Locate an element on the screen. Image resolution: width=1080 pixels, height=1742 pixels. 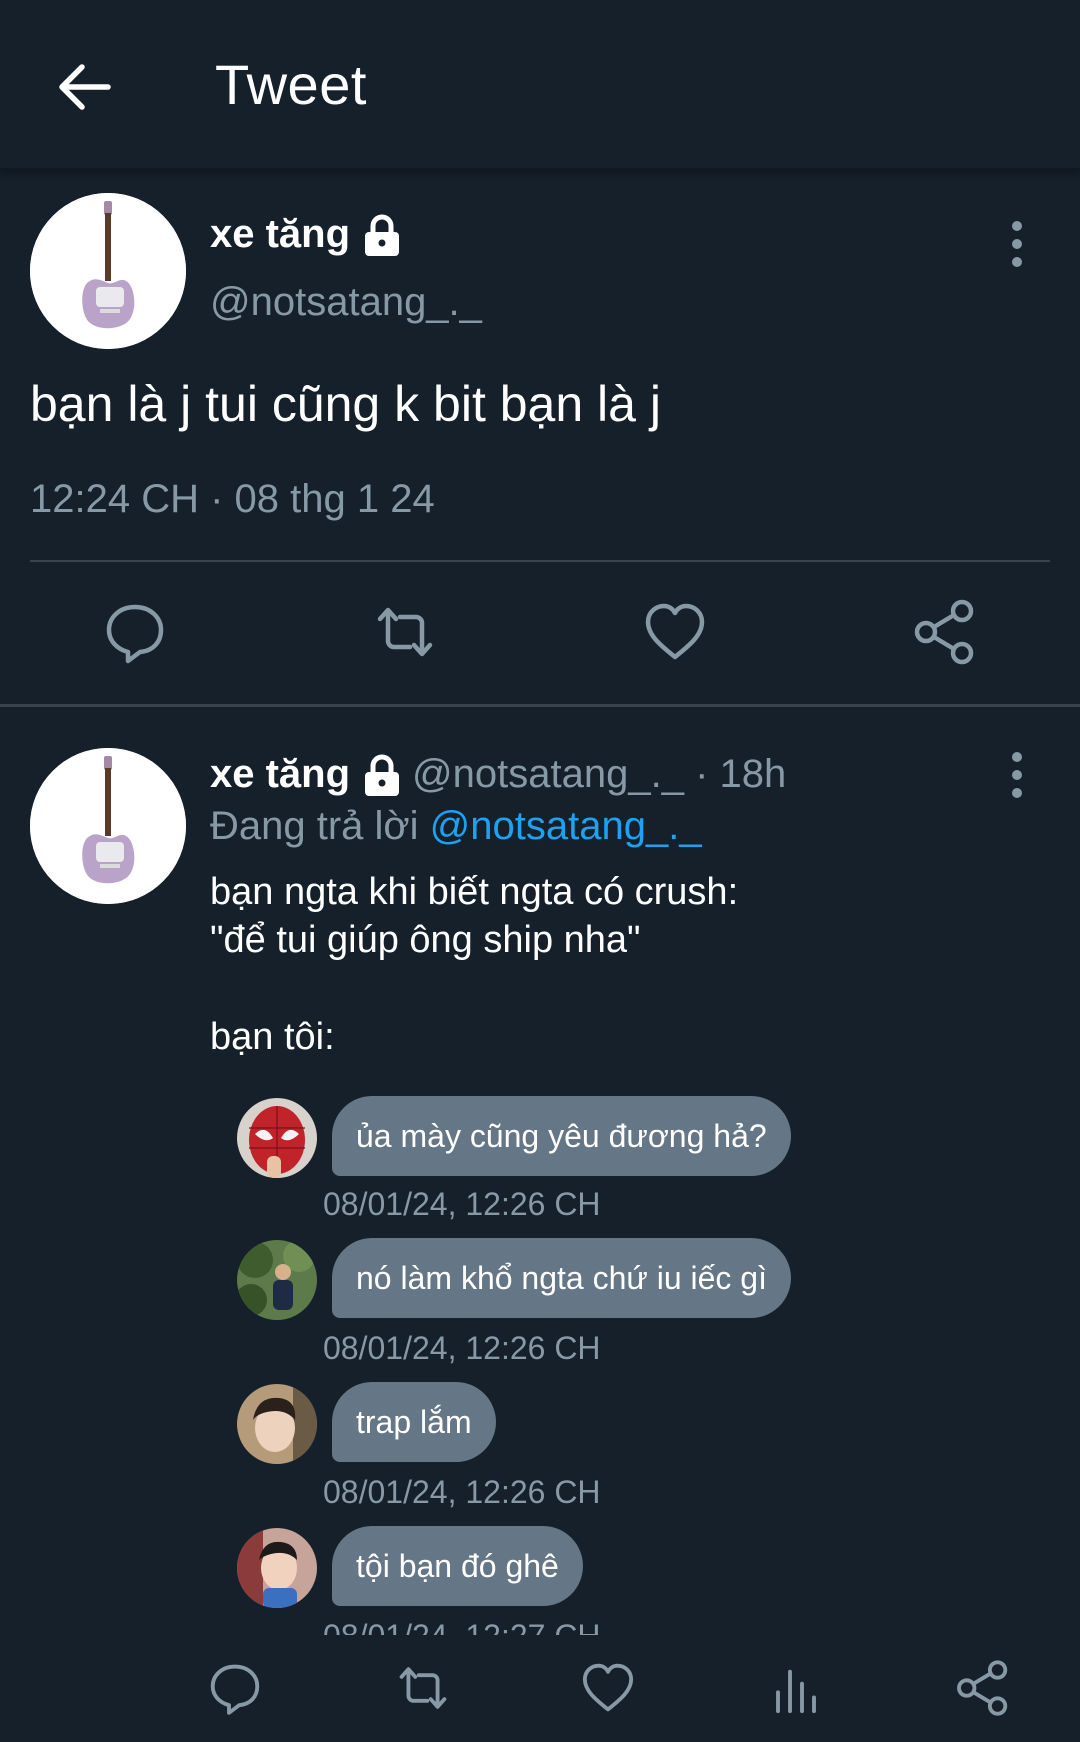
reply-handle-time: @notsatang_._ · 18h is located at coordinates (599, 774).